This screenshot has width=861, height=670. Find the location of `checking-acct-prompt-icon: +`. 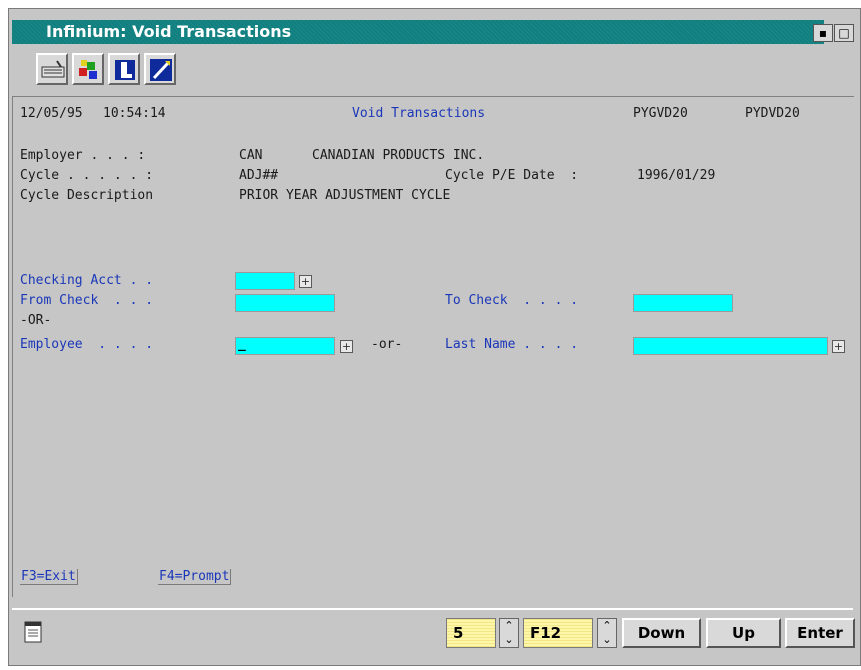

checking-acct-prompt-icon: + is located at coordinates (305, 281).